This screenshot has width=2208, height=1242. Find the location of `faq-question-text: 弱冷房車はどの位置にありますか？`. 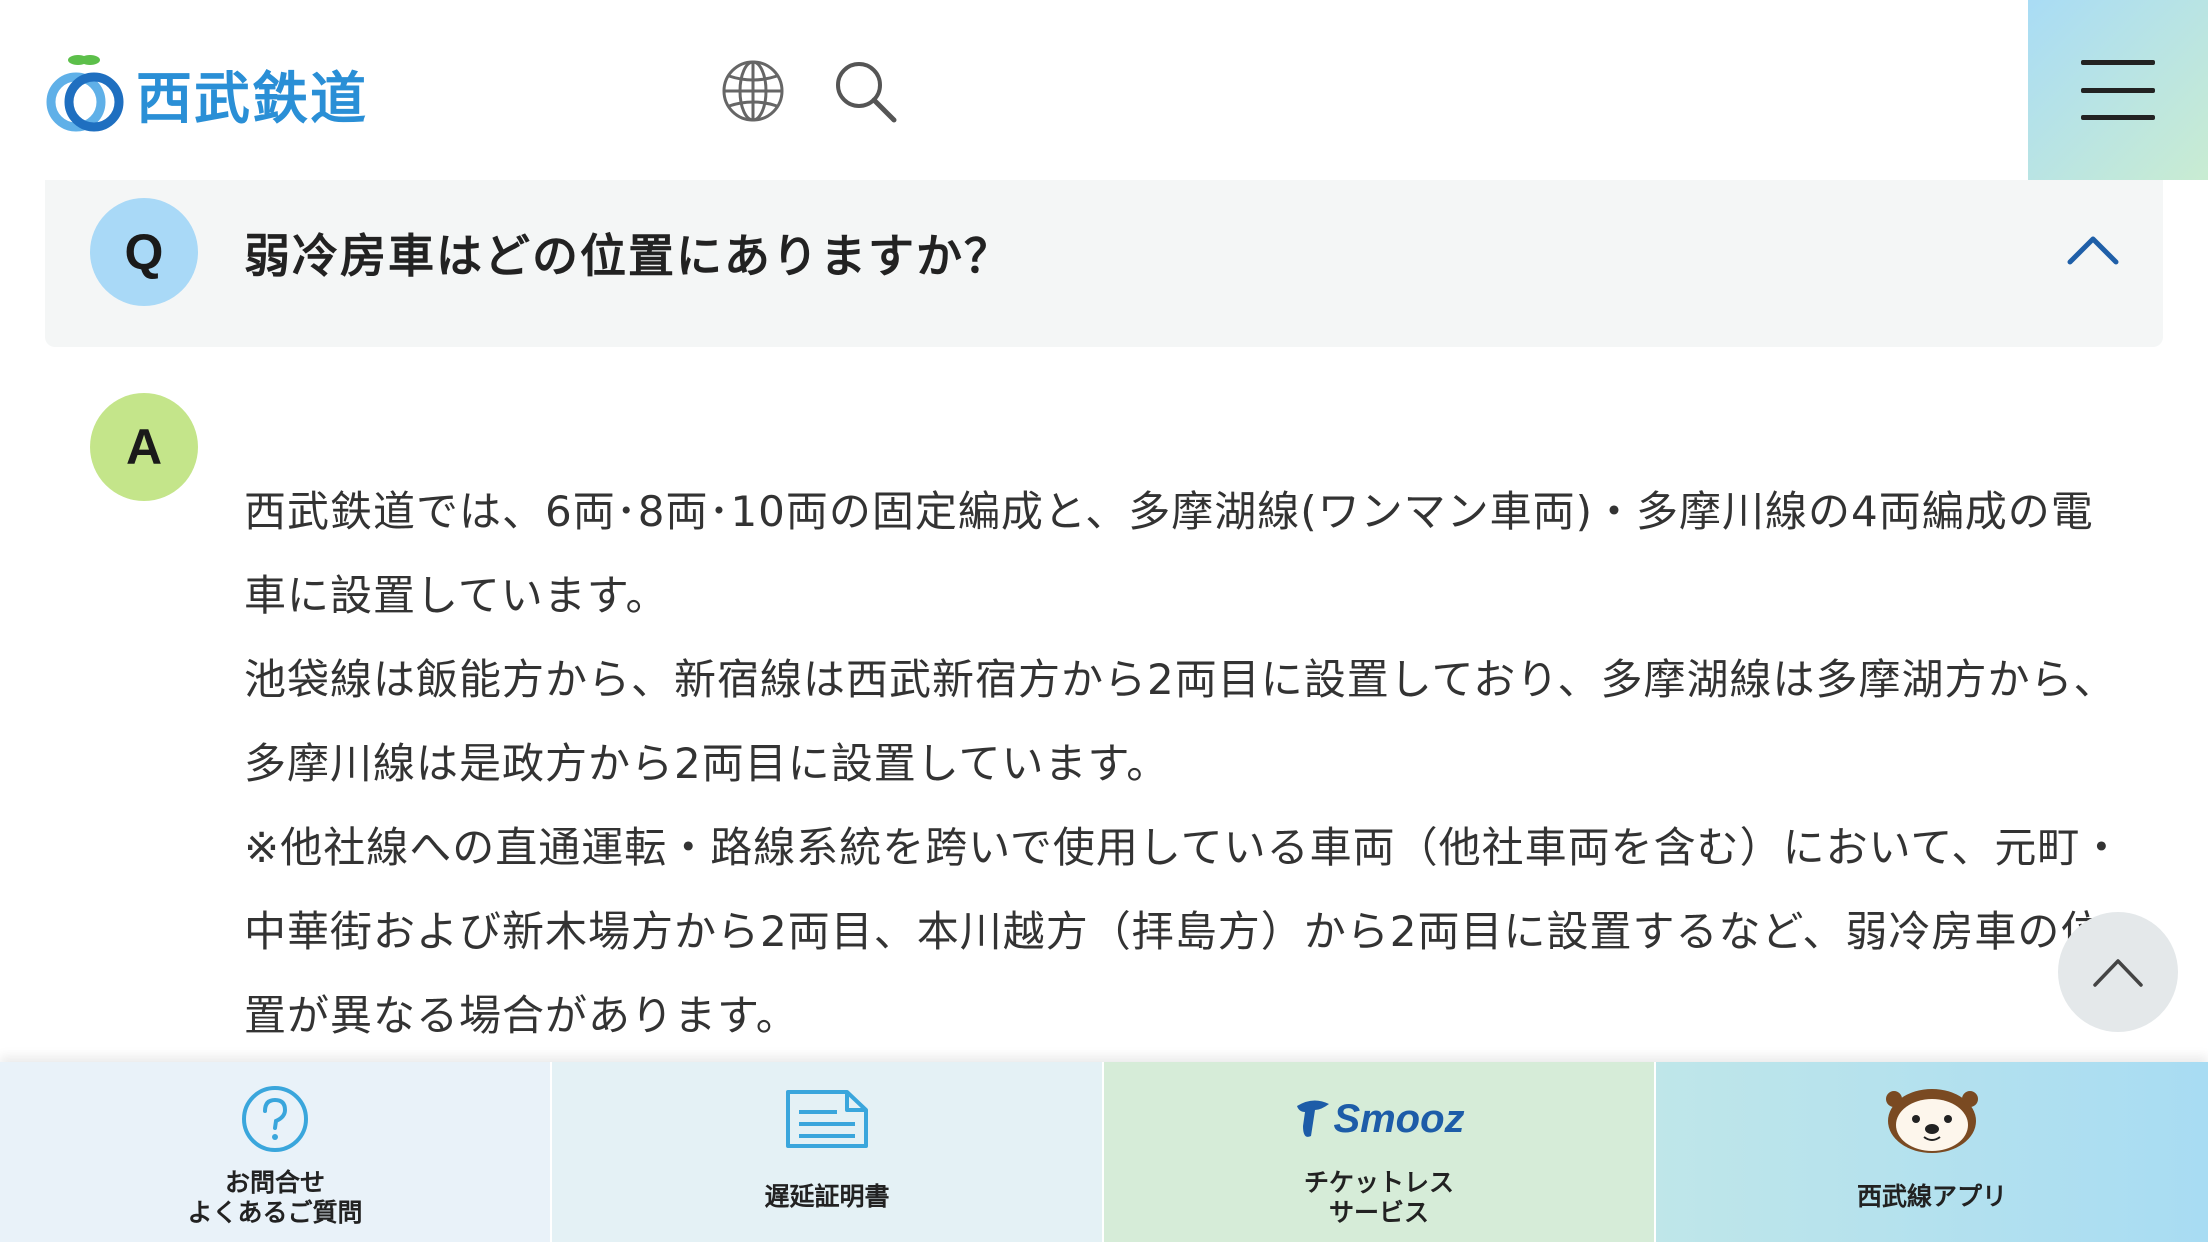

faq-question-text: 弱冷房車はどの位置にありますか？ is located at coordinates (628, 253).